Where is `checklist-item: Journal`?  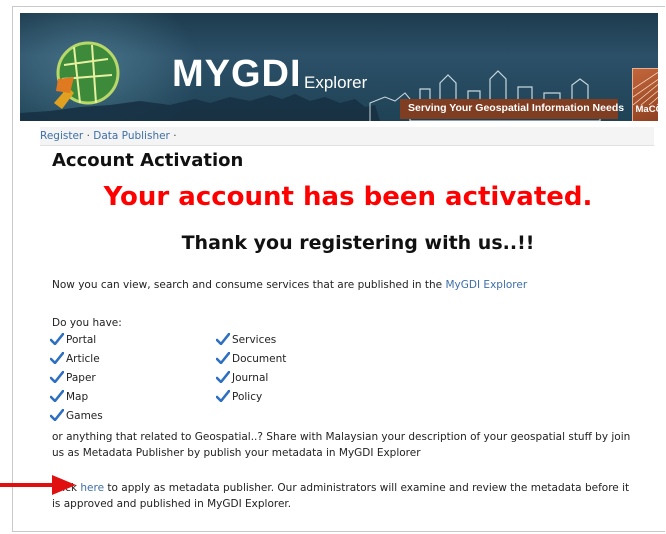
checklist-item: Journal is located at coordinates (242, 377).